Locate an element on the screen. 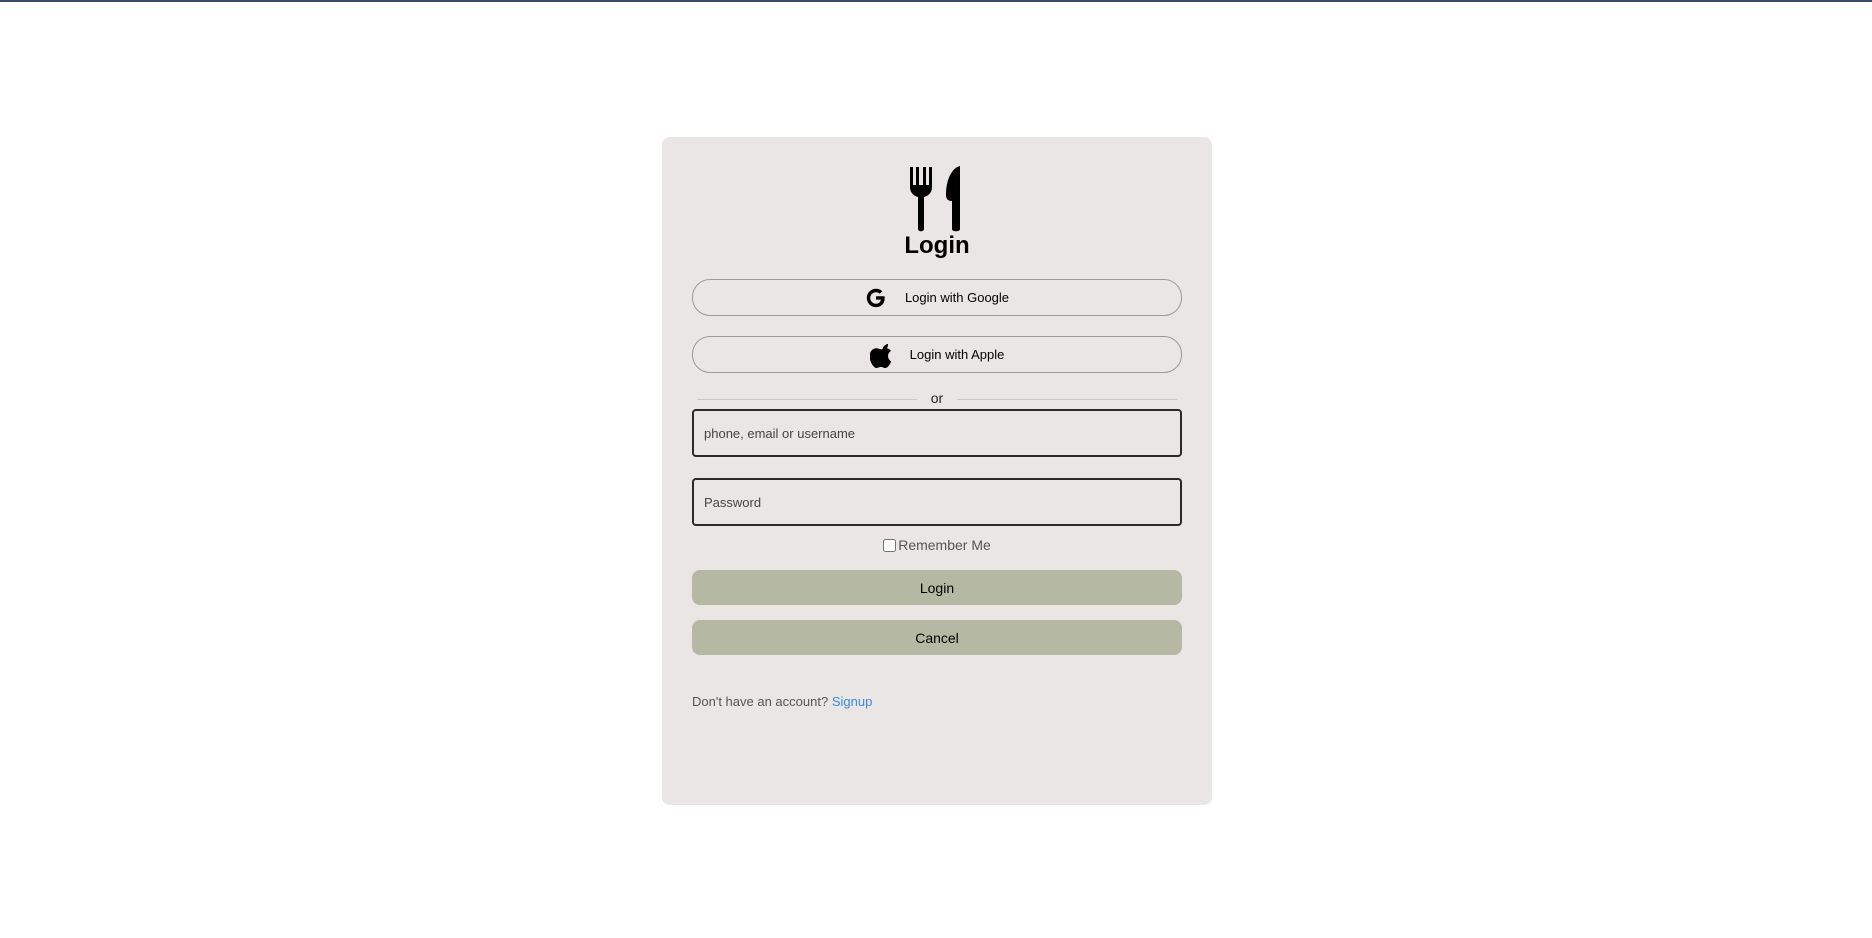  divider-text: or is located at coordinates (937, 398).